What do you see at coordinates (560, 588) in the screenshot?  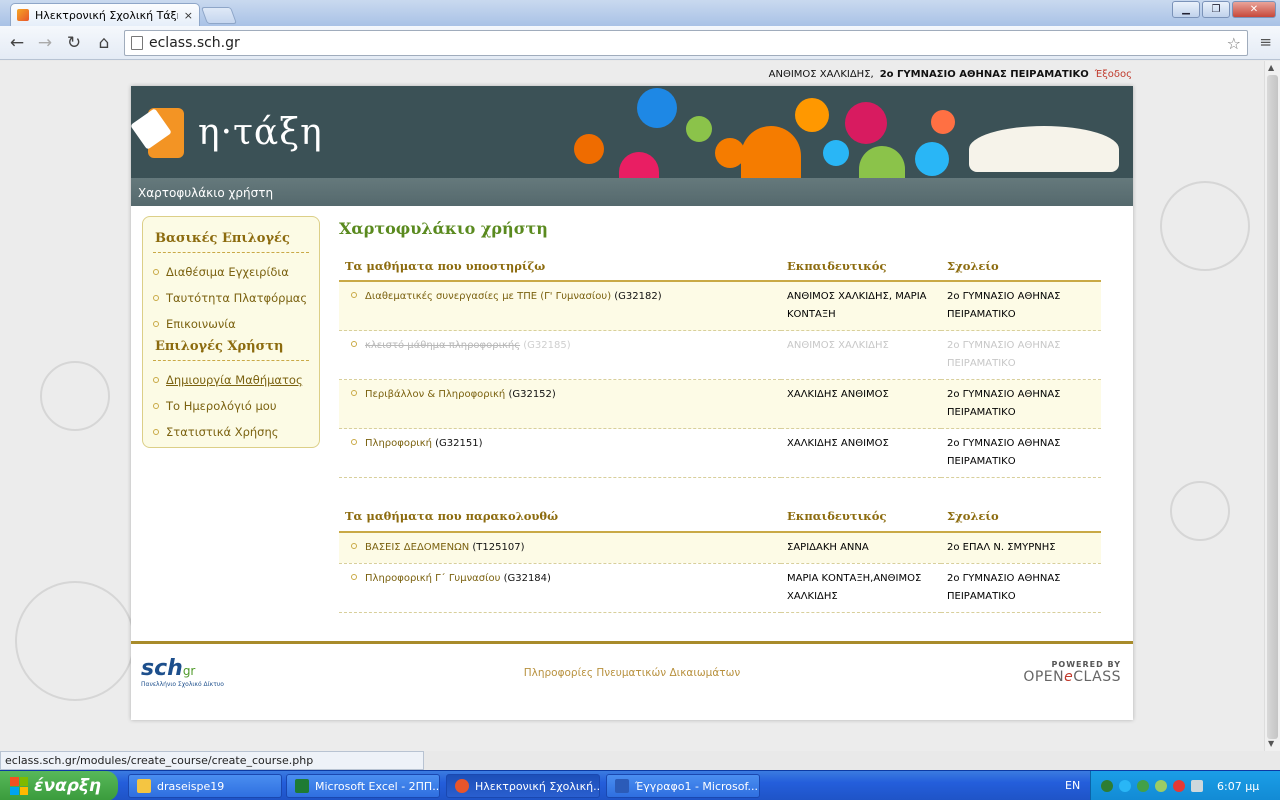 I see `course-cell: Πληροφορική Γ΄ Γυμνασίου (G32184)` at bounding box center [560, 588].